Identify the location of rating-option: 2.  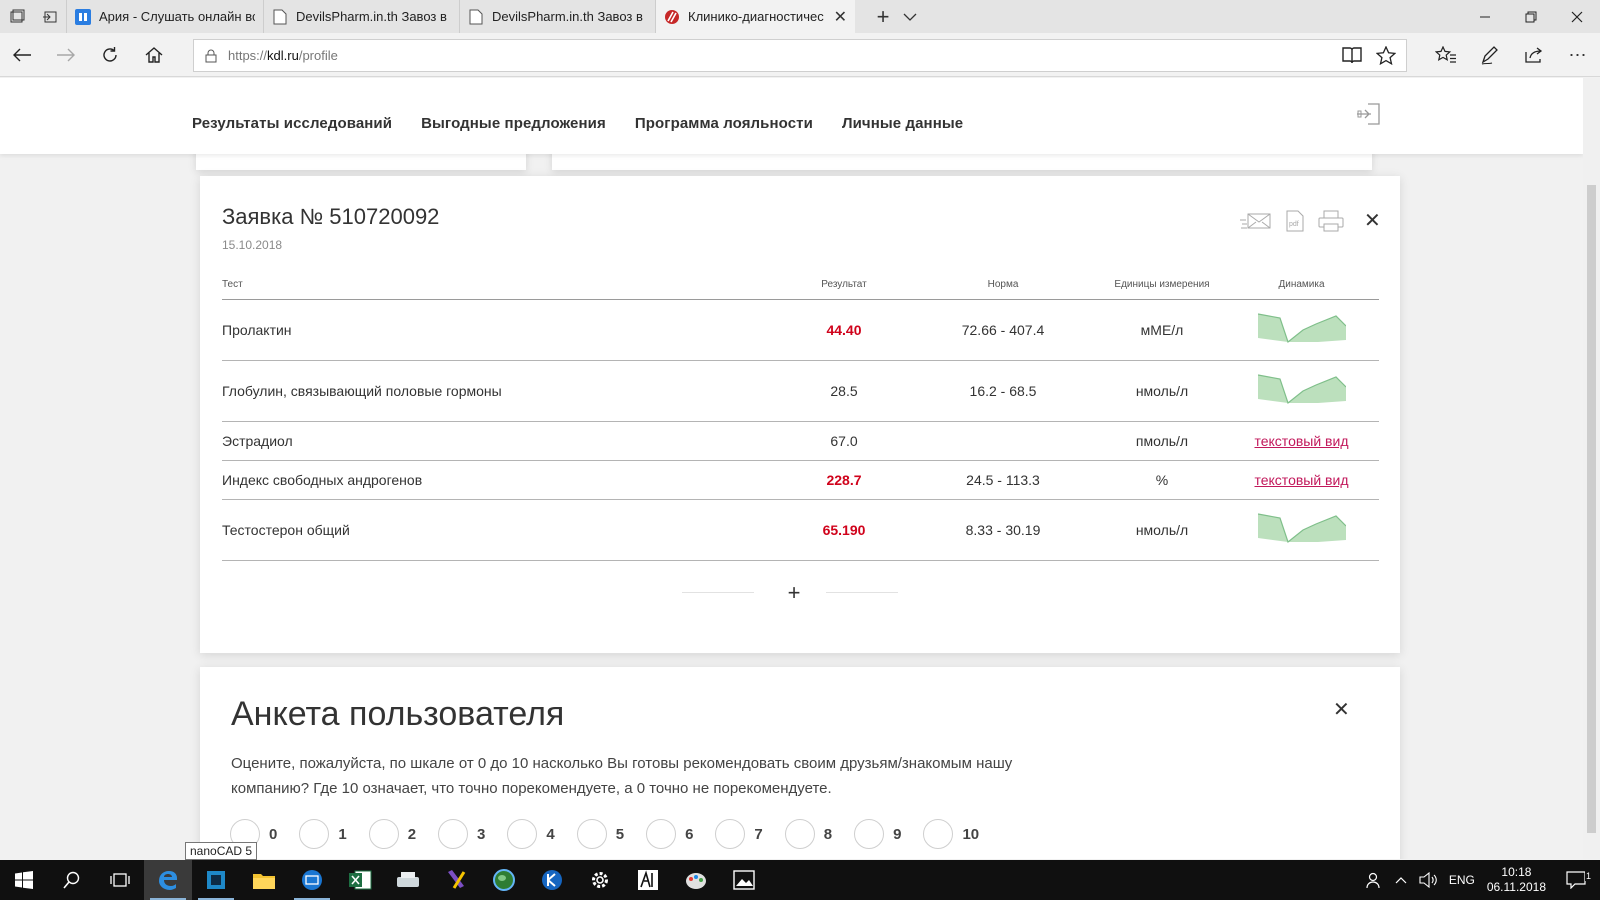
(392, 834).